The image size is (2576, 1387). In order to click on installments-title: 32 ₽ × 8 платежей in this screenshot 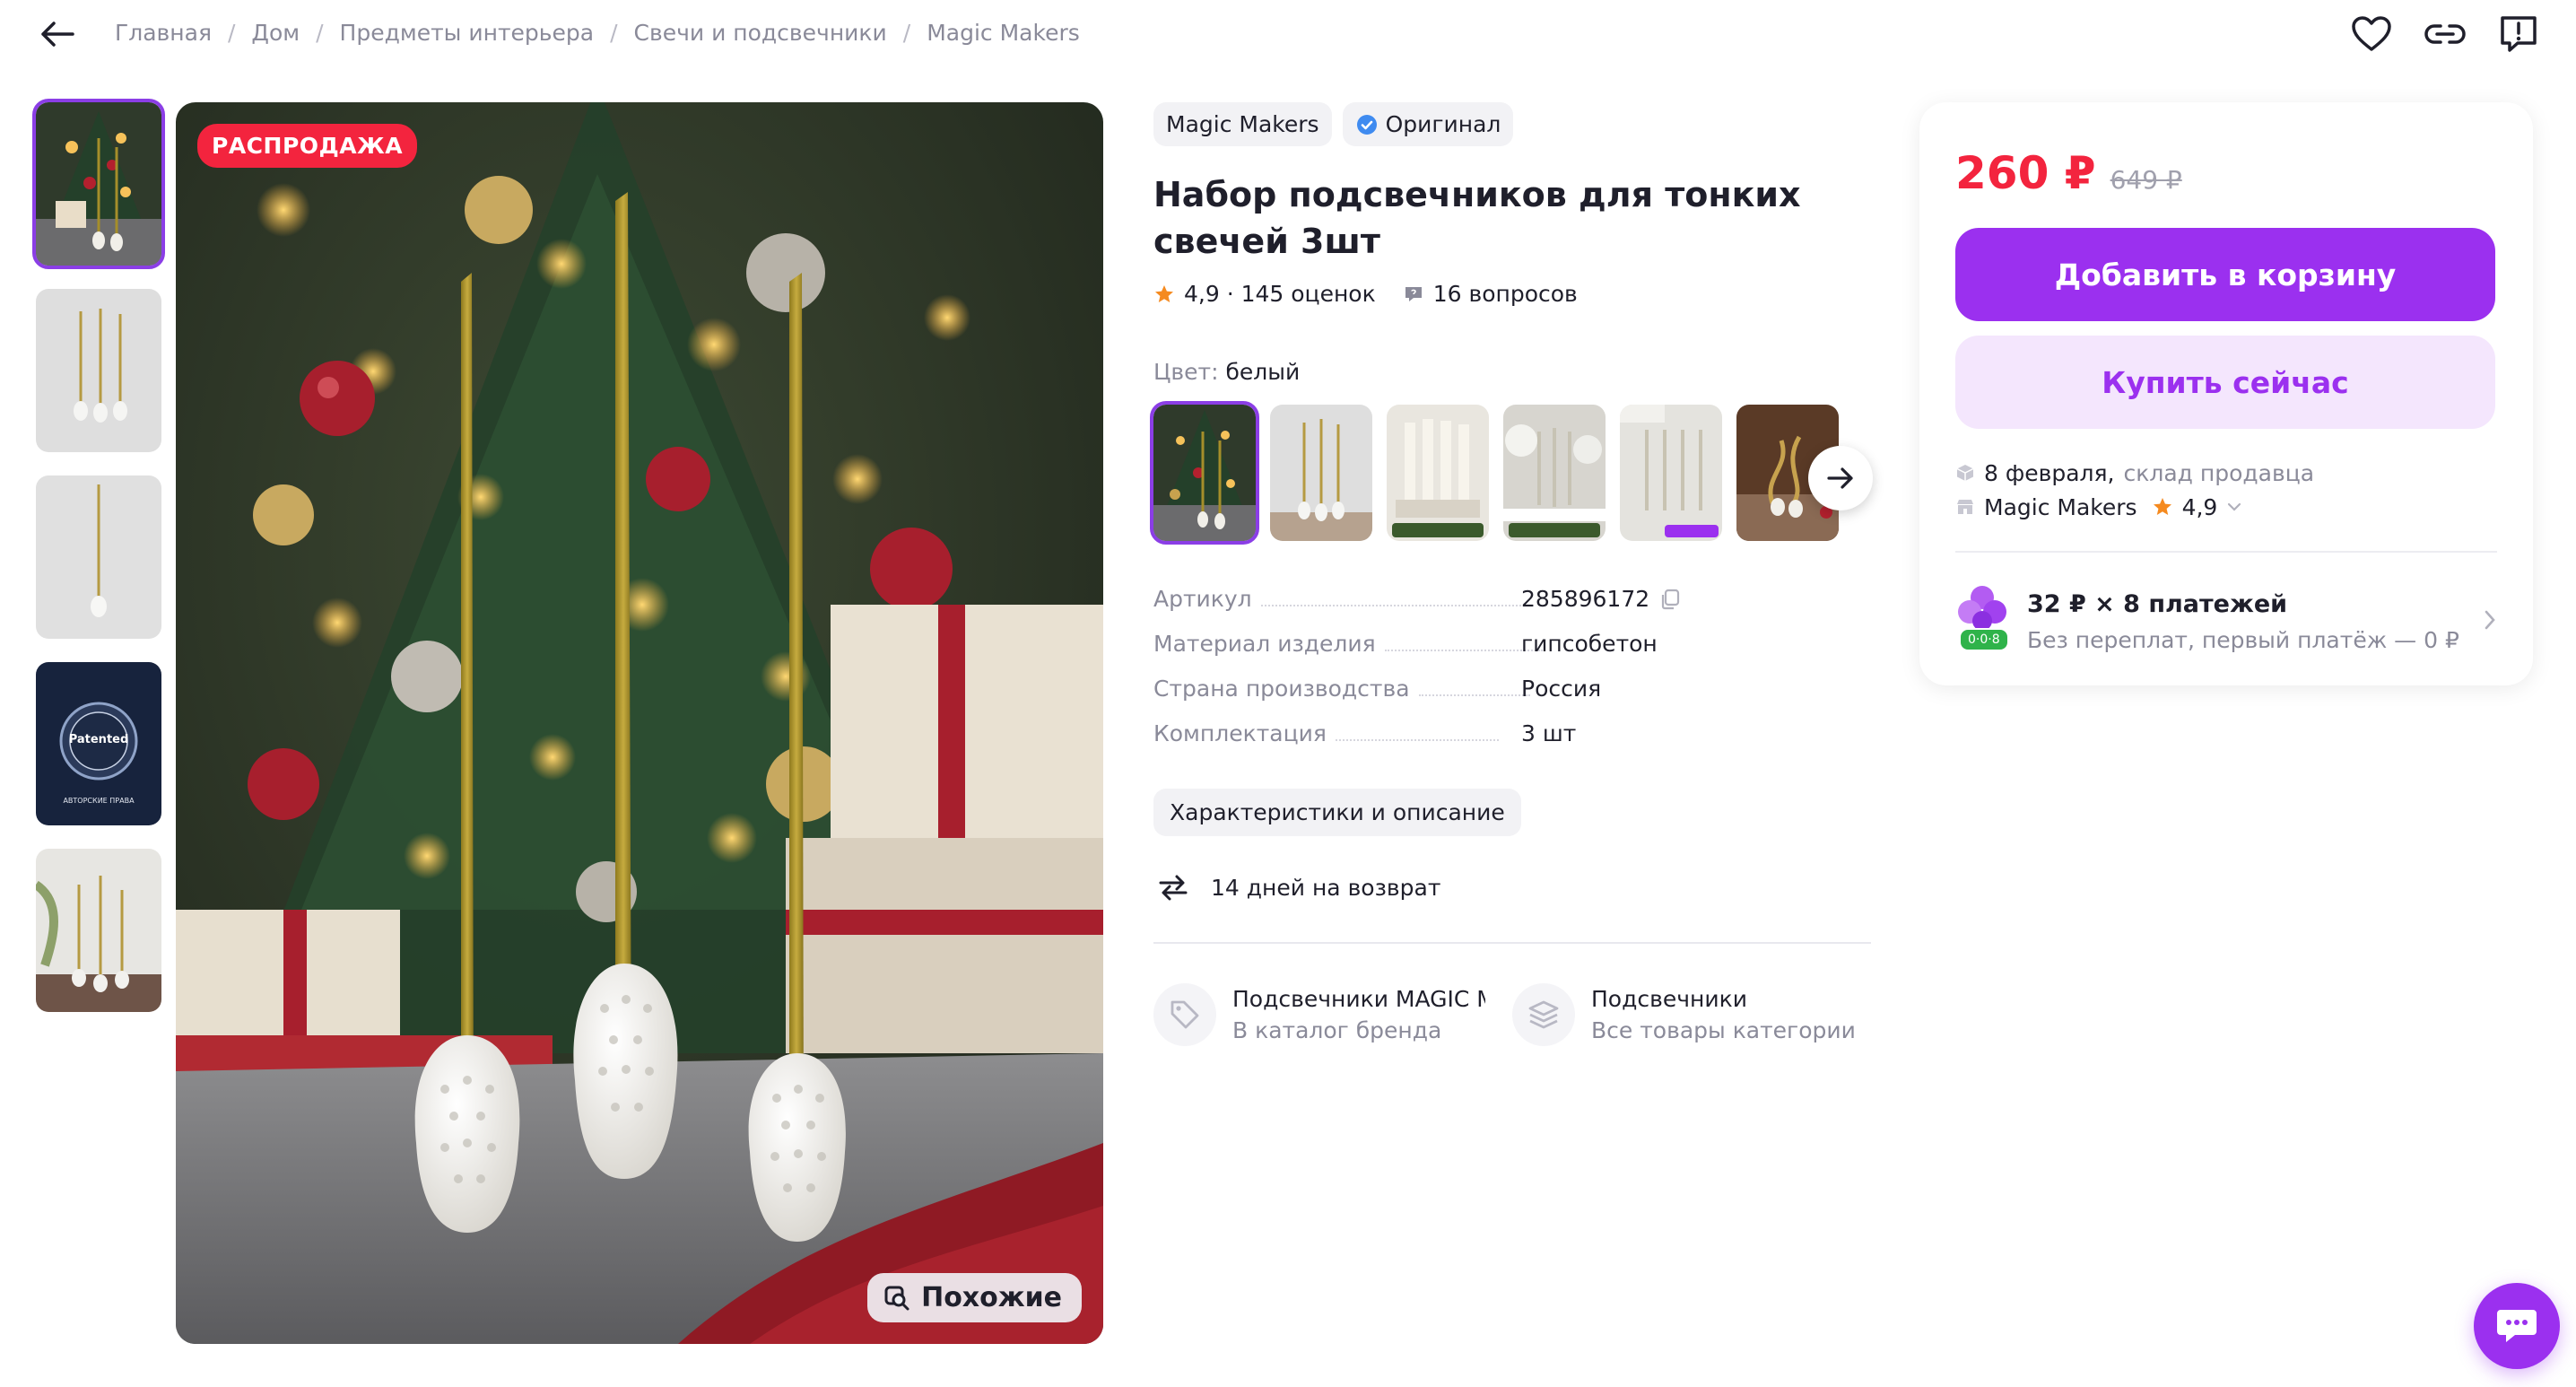, I will do `click(2157, 604)`.